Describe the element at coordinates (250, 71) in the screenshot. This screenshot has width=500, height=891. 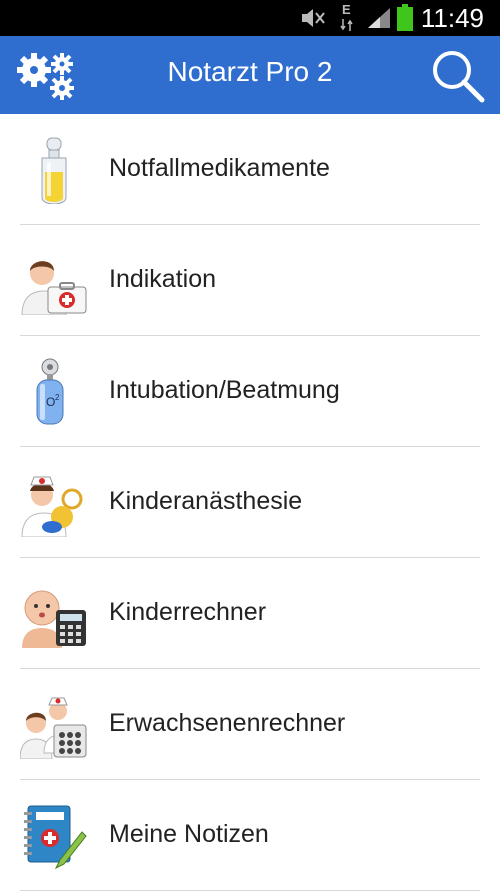
I see `app-title: Notarzt Pro 2` at that location.